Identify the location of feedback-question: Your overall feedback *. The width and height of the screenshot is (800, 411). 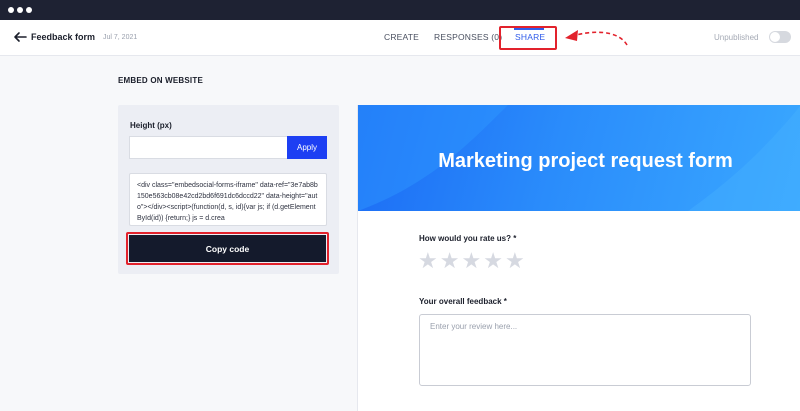
(463, 301).